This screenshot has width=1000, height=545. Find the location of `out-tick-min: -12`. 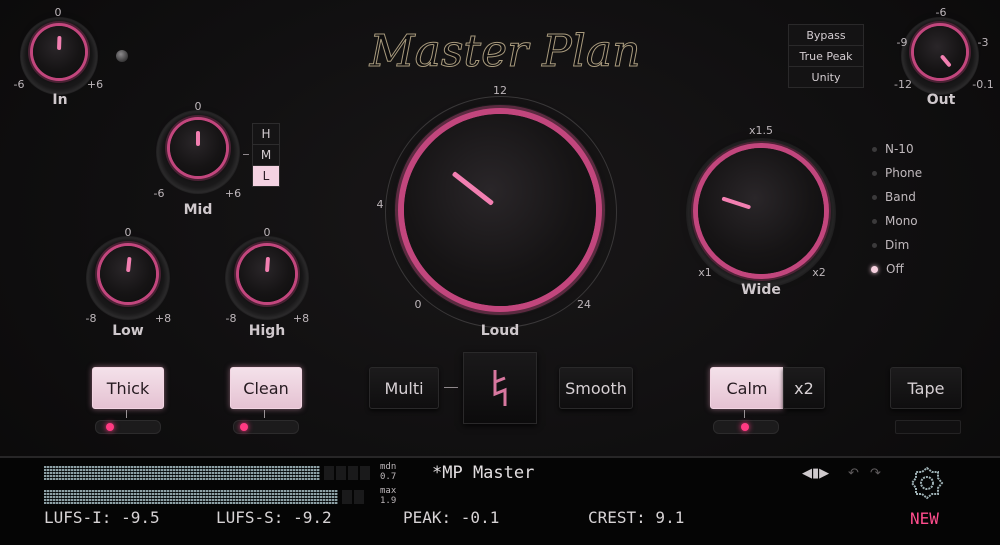

out-tick-min: -12 is located at coordinates (903, 84).